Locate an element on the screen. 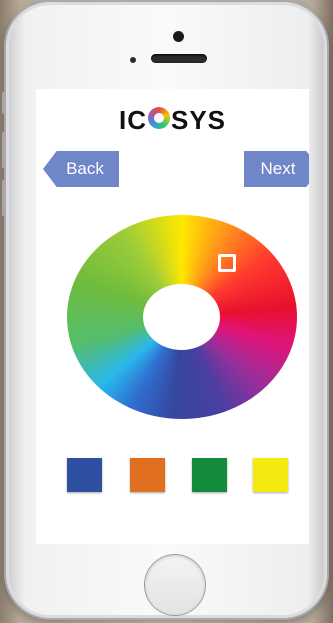 The width and height of the screenshot is (333, 623). color-wheel-center is located at coordinates (181, 317).